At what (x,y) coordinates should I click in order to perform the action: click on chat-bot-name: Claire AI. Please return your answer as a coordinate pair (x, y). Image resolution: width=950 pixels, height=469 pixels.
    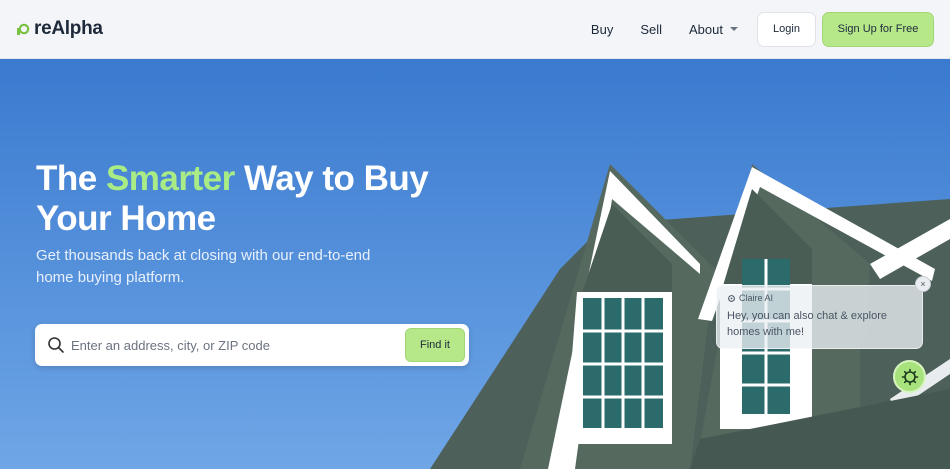
    Looking at the image, I should click on (756, 298).